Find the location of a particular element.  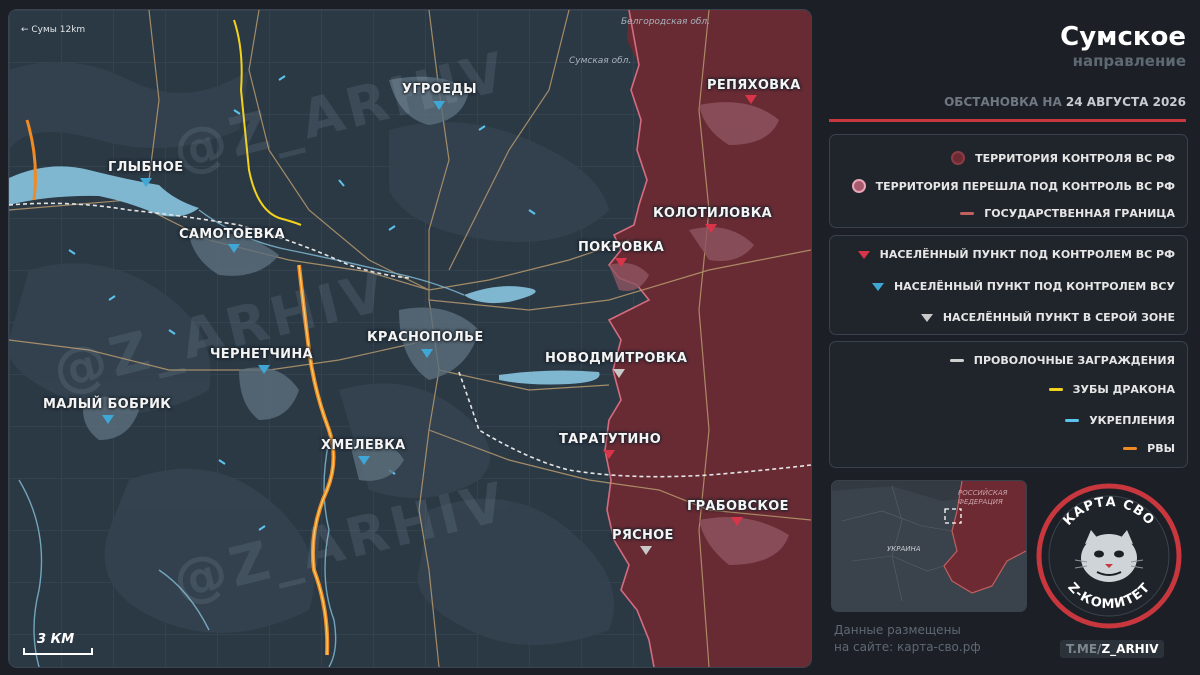

scale-bar-line is located at coordinates (58, 651).